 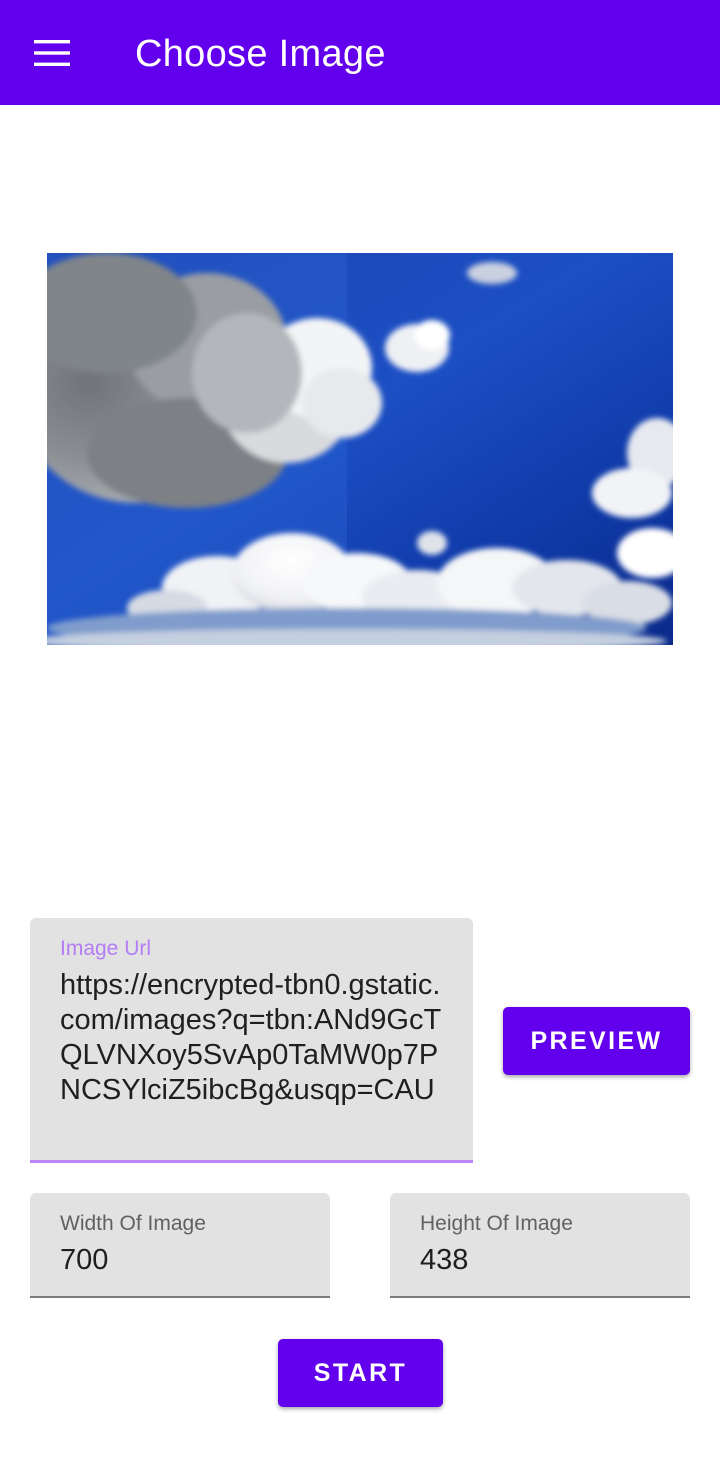 I want to click on image-height-label: Height Of Image, so click(x=496, y=1223).